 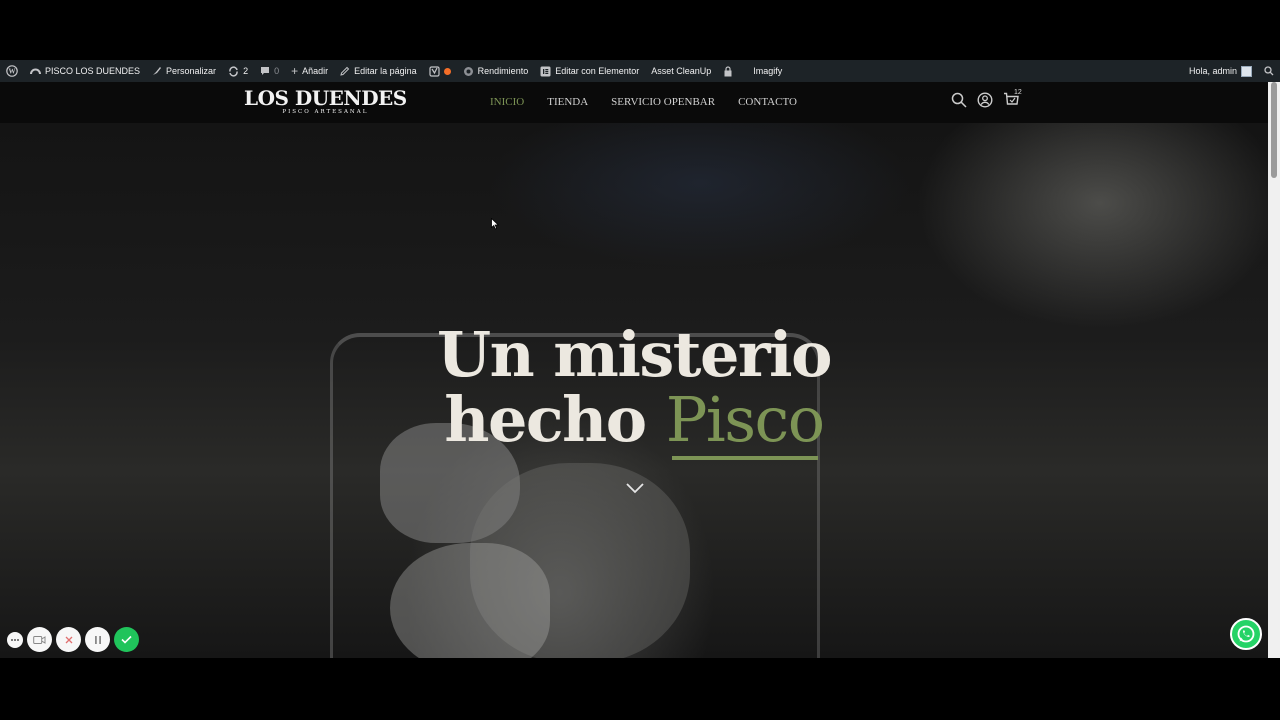 I want to click on comments-link: 0, so click(x=269, y=71).